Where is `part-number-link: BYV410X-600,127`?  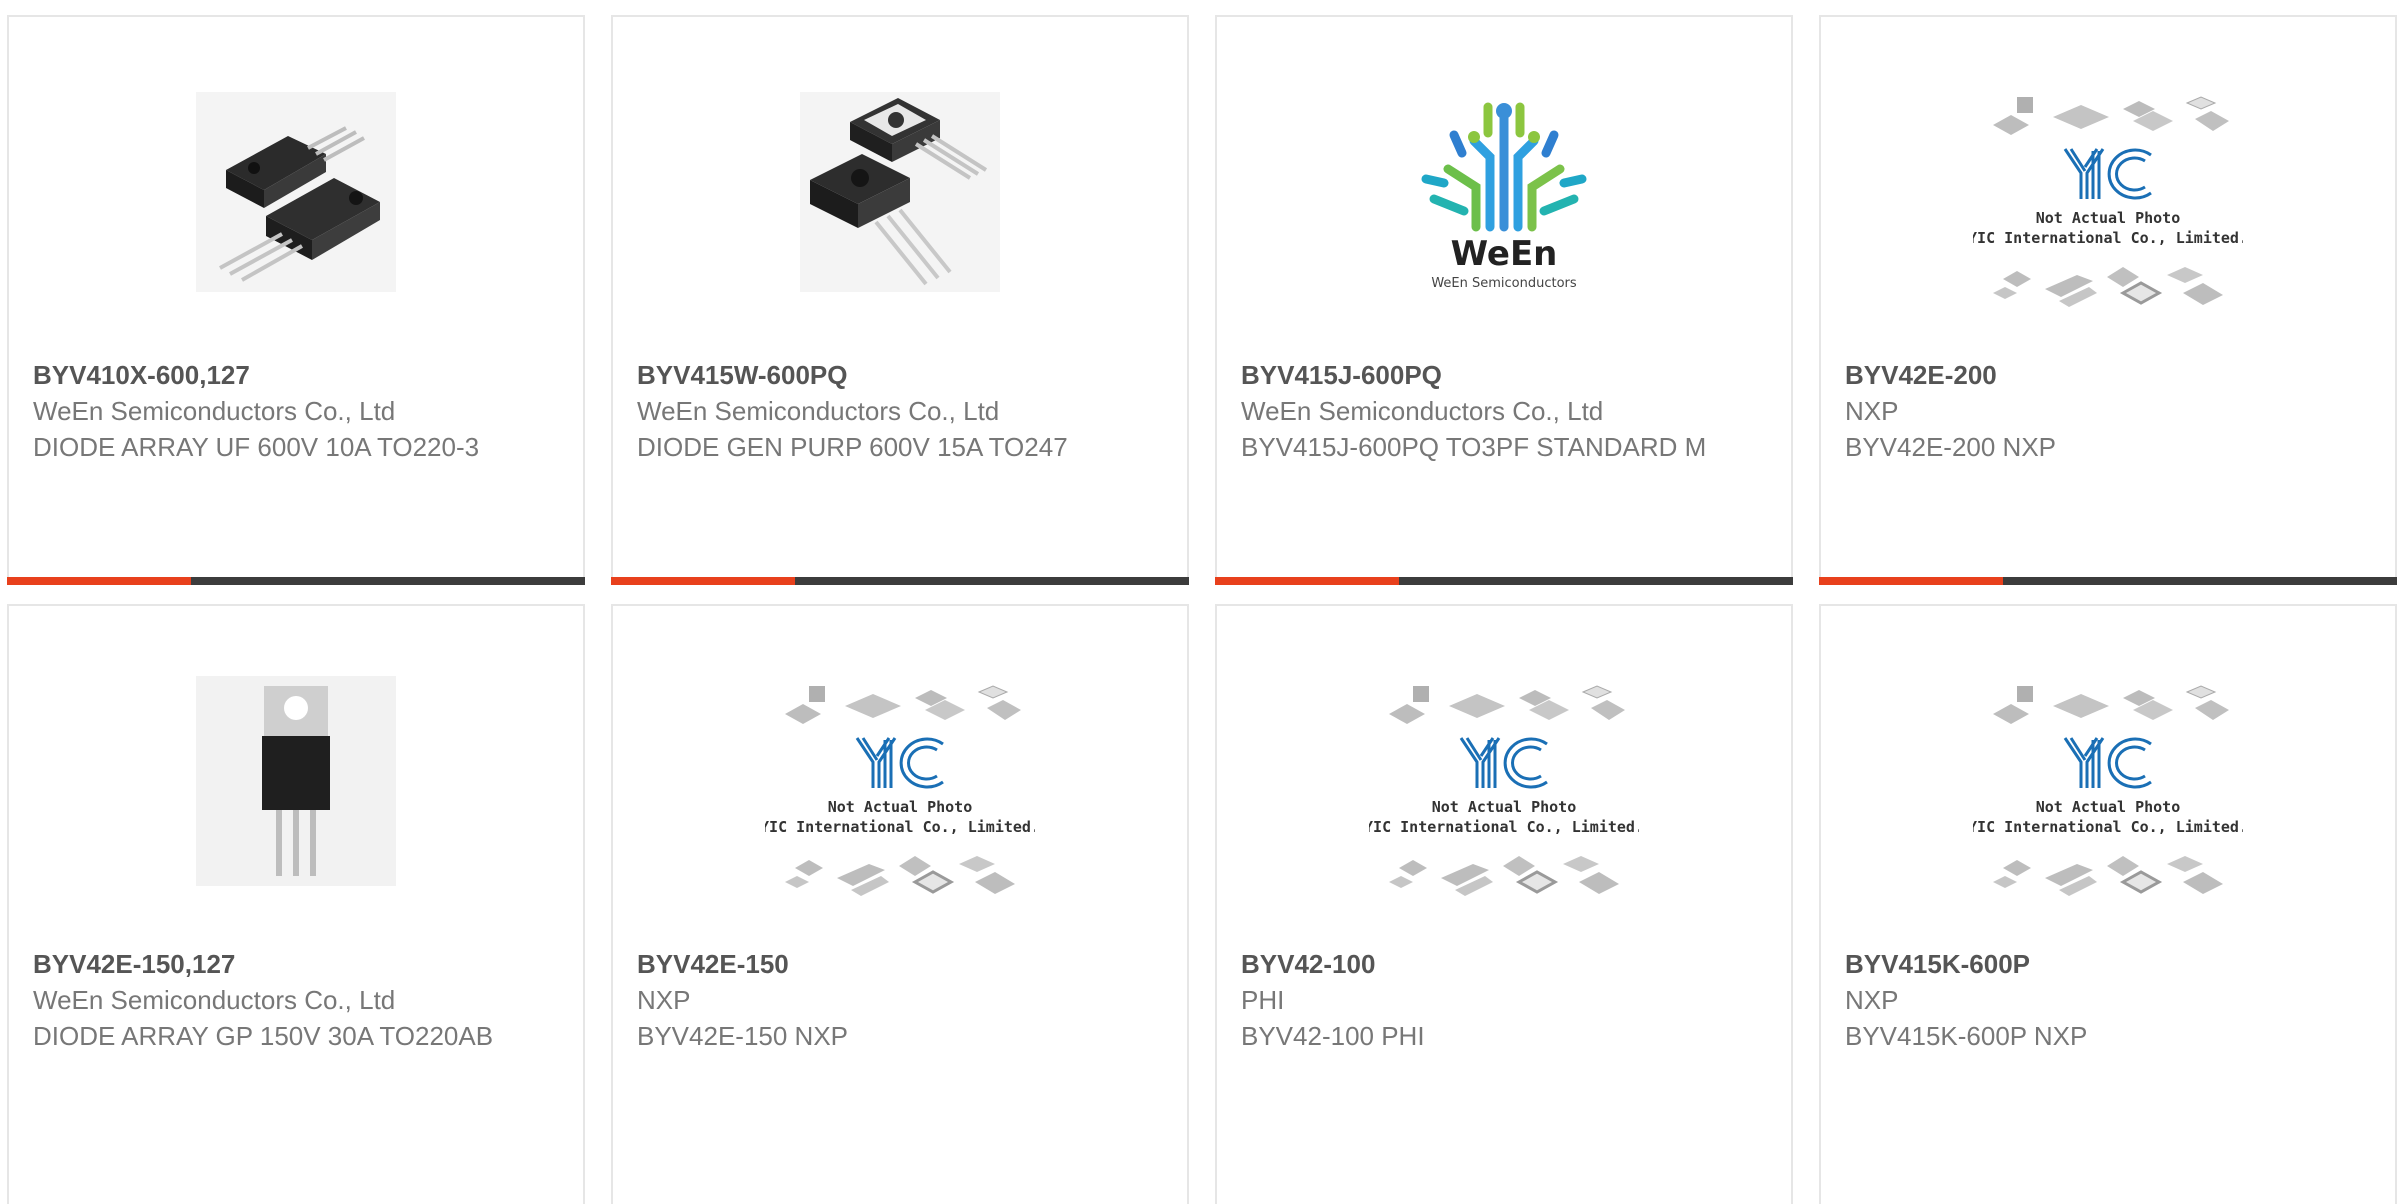
part-number-link: BYV410X-600,127 is located at coordinates (298, 375).